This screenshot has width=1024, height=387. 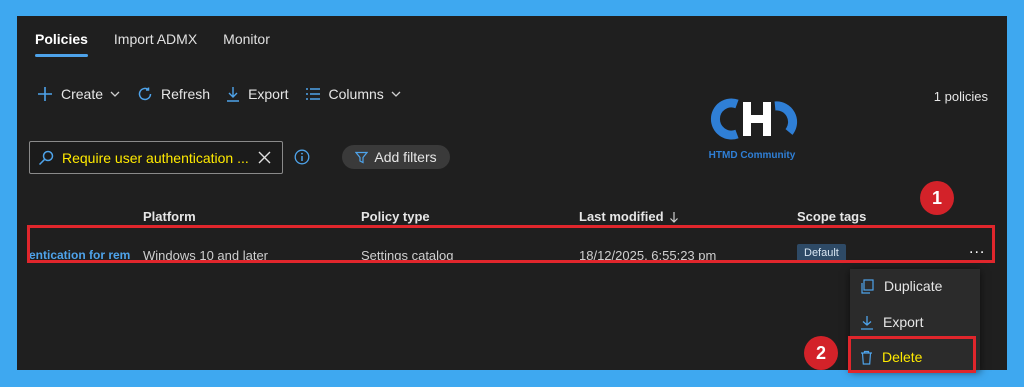 I want to click on column-header-last-modified: Last modified, so click(x=629, y=216).